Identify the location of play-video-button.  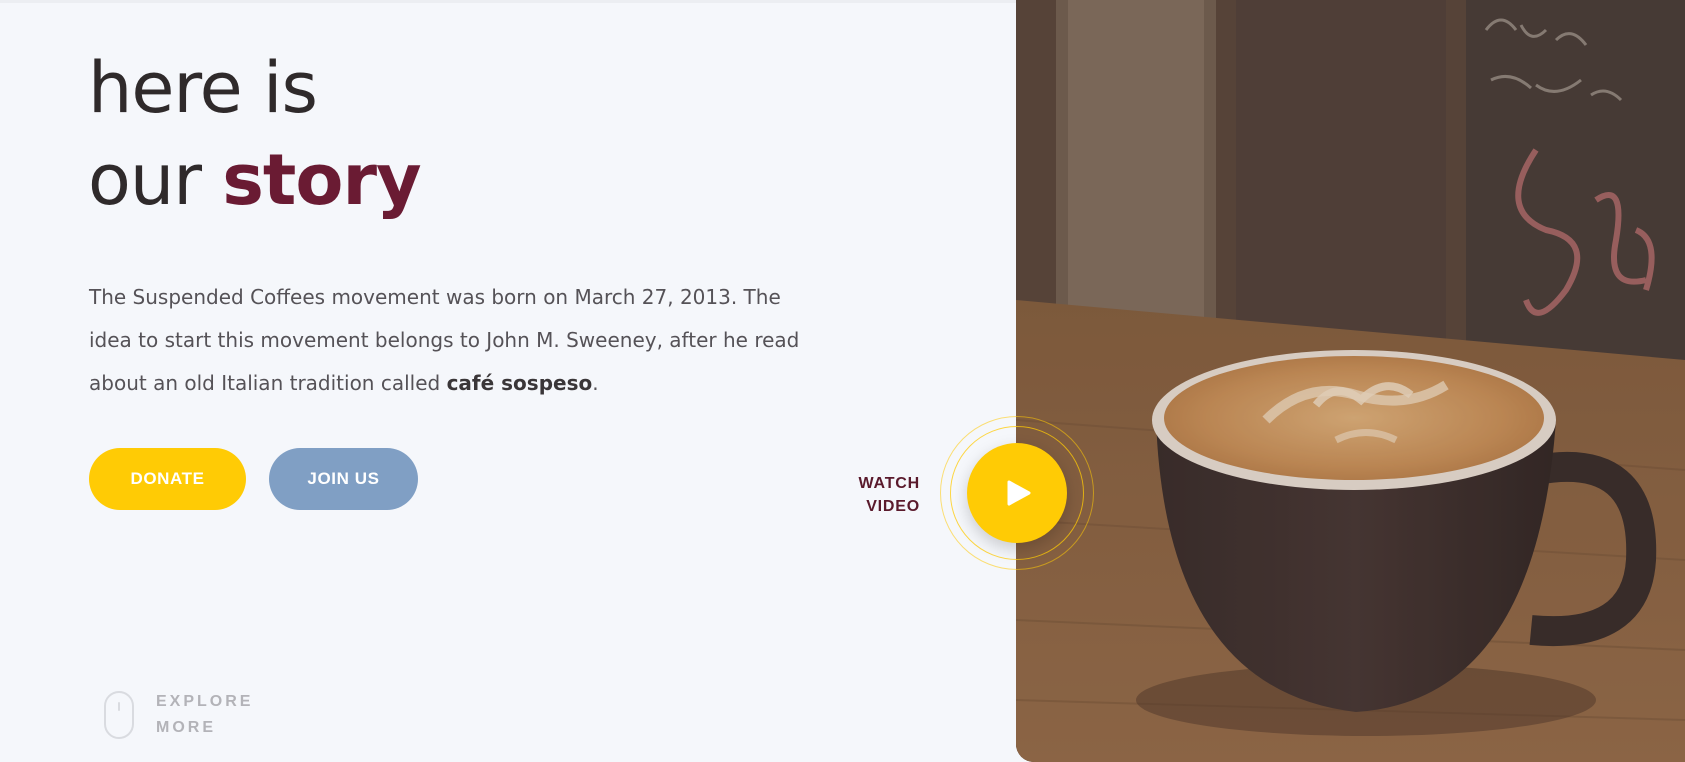
(1017, 493).